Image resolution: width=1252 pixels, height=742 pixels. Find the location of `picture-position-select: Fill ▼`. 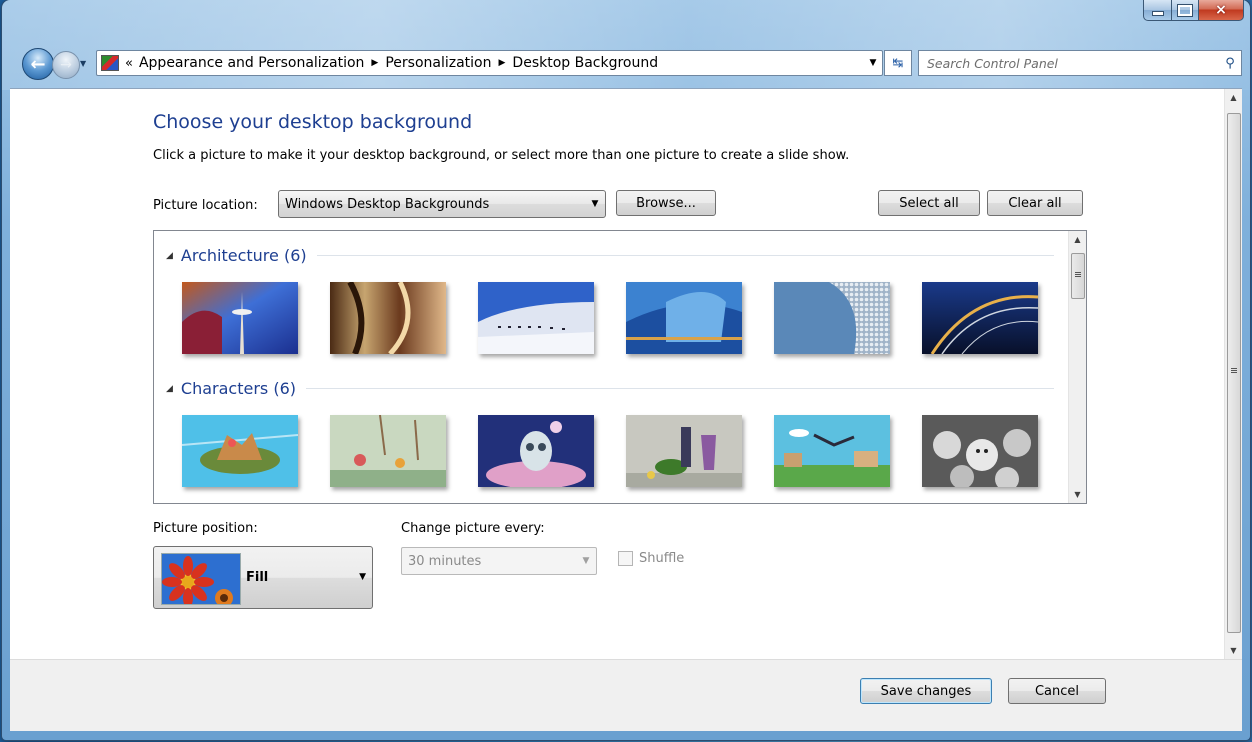

picture-position-select: Fill ▼ is located at coordinates (263, 577).